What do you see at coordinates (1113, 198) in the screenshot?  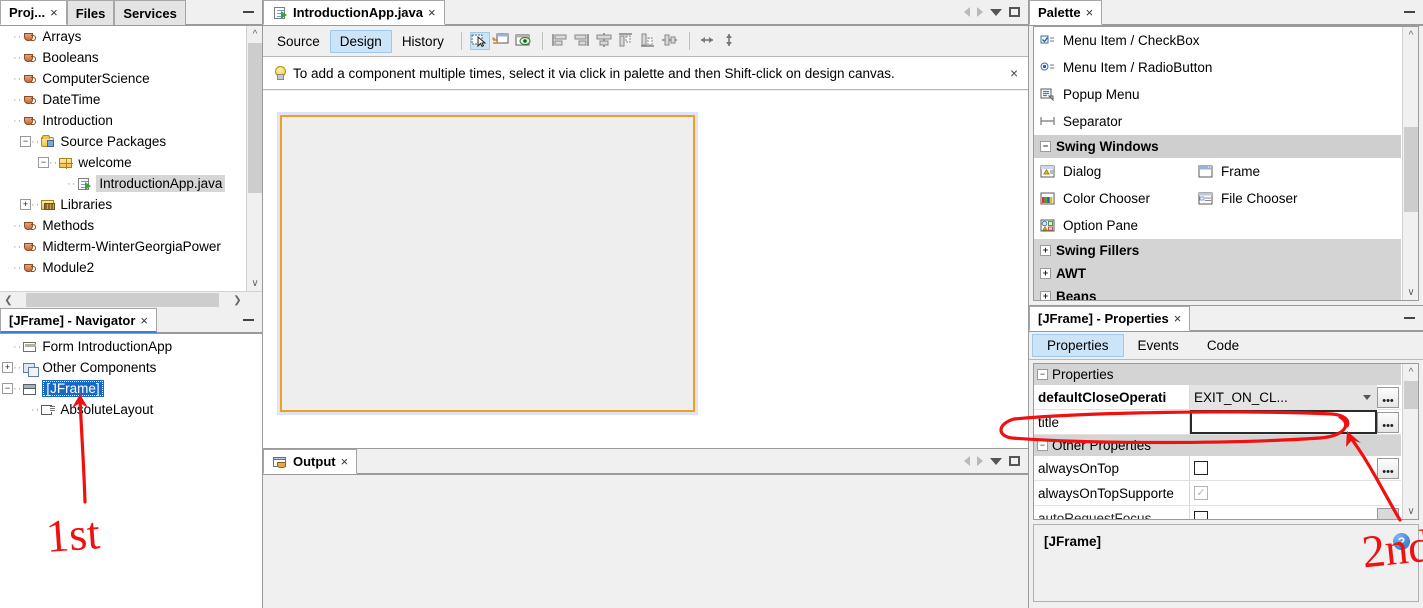 I see `palette-item: Color Chooser` at bounding box center [1113, 198].